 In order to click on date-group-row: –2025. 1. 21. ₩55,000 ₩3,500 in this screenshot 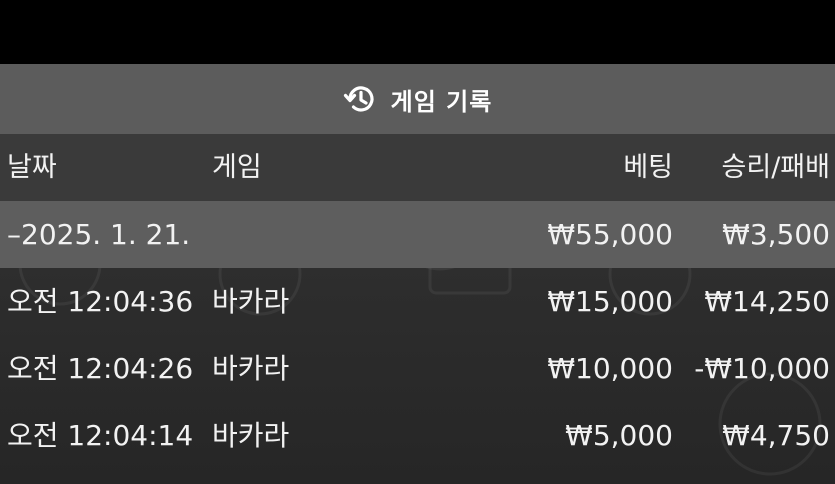, I will do `click(417, 234)`.